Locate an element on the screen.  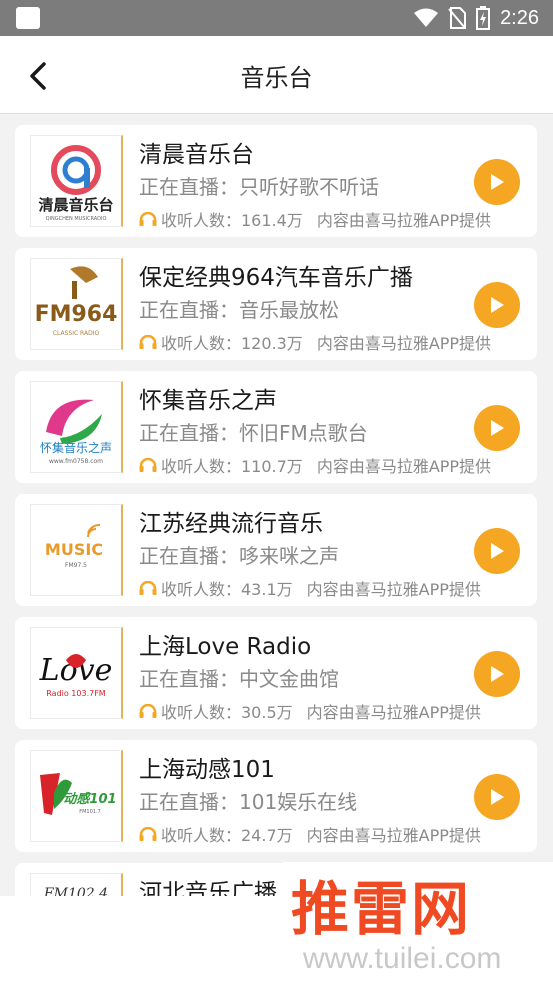
station-logo: FM102.4 is located at coordinates (76, 884).